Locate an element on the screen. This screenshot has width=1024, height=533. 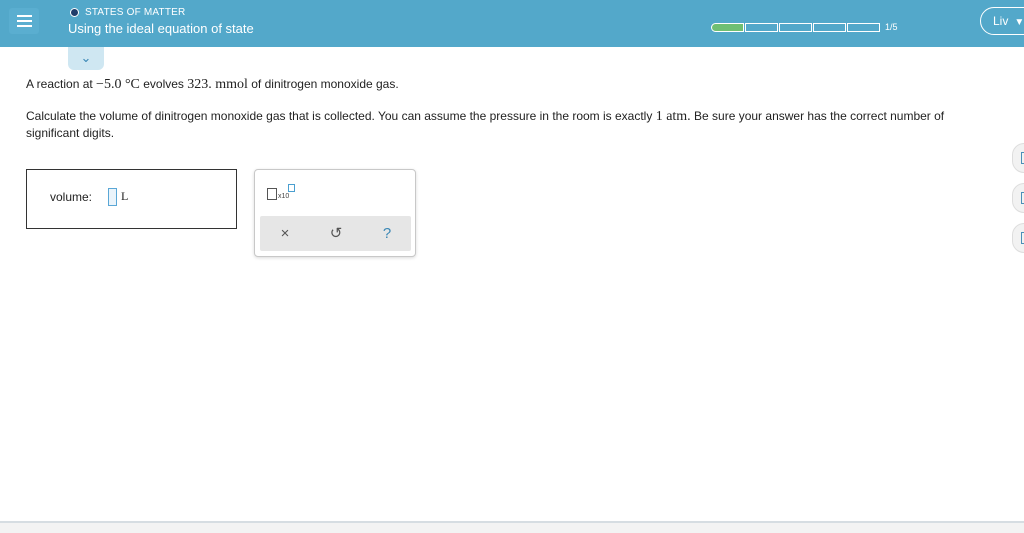
palette-actions: × ↺ ? is located at coordinates (335, 233).